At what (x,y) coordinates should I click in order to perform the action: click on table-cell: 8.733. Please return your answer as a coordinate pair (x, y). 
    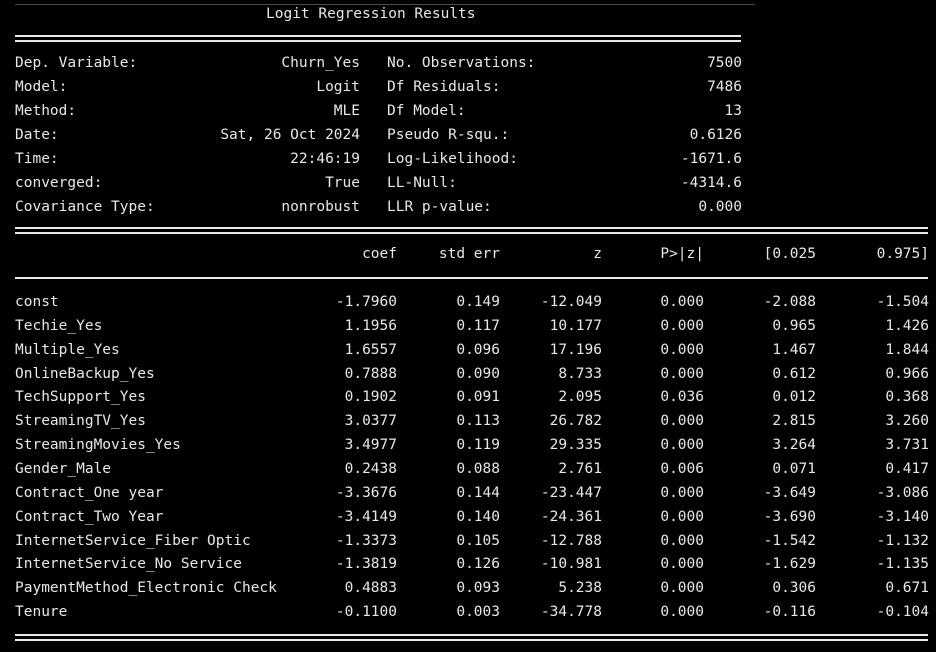
    Looking at the image, I should click on (580, 374).